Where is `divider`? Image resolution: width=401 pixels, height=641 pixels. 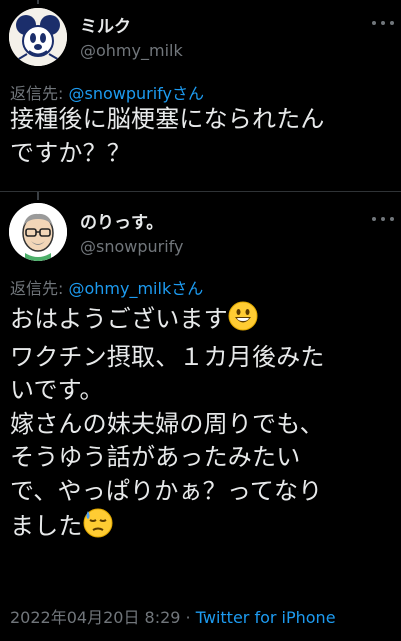
divider is located at coordinates (200, 191).